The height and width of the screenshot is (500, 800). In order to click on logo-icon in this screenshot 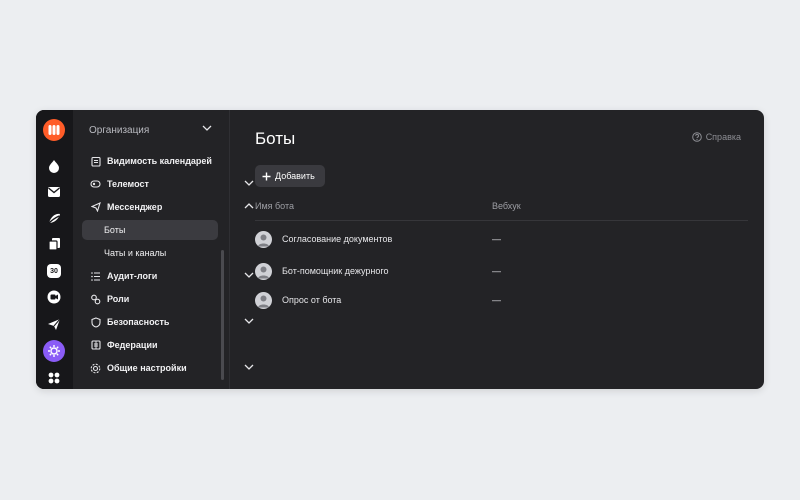, I will do `click(54, 130)`.